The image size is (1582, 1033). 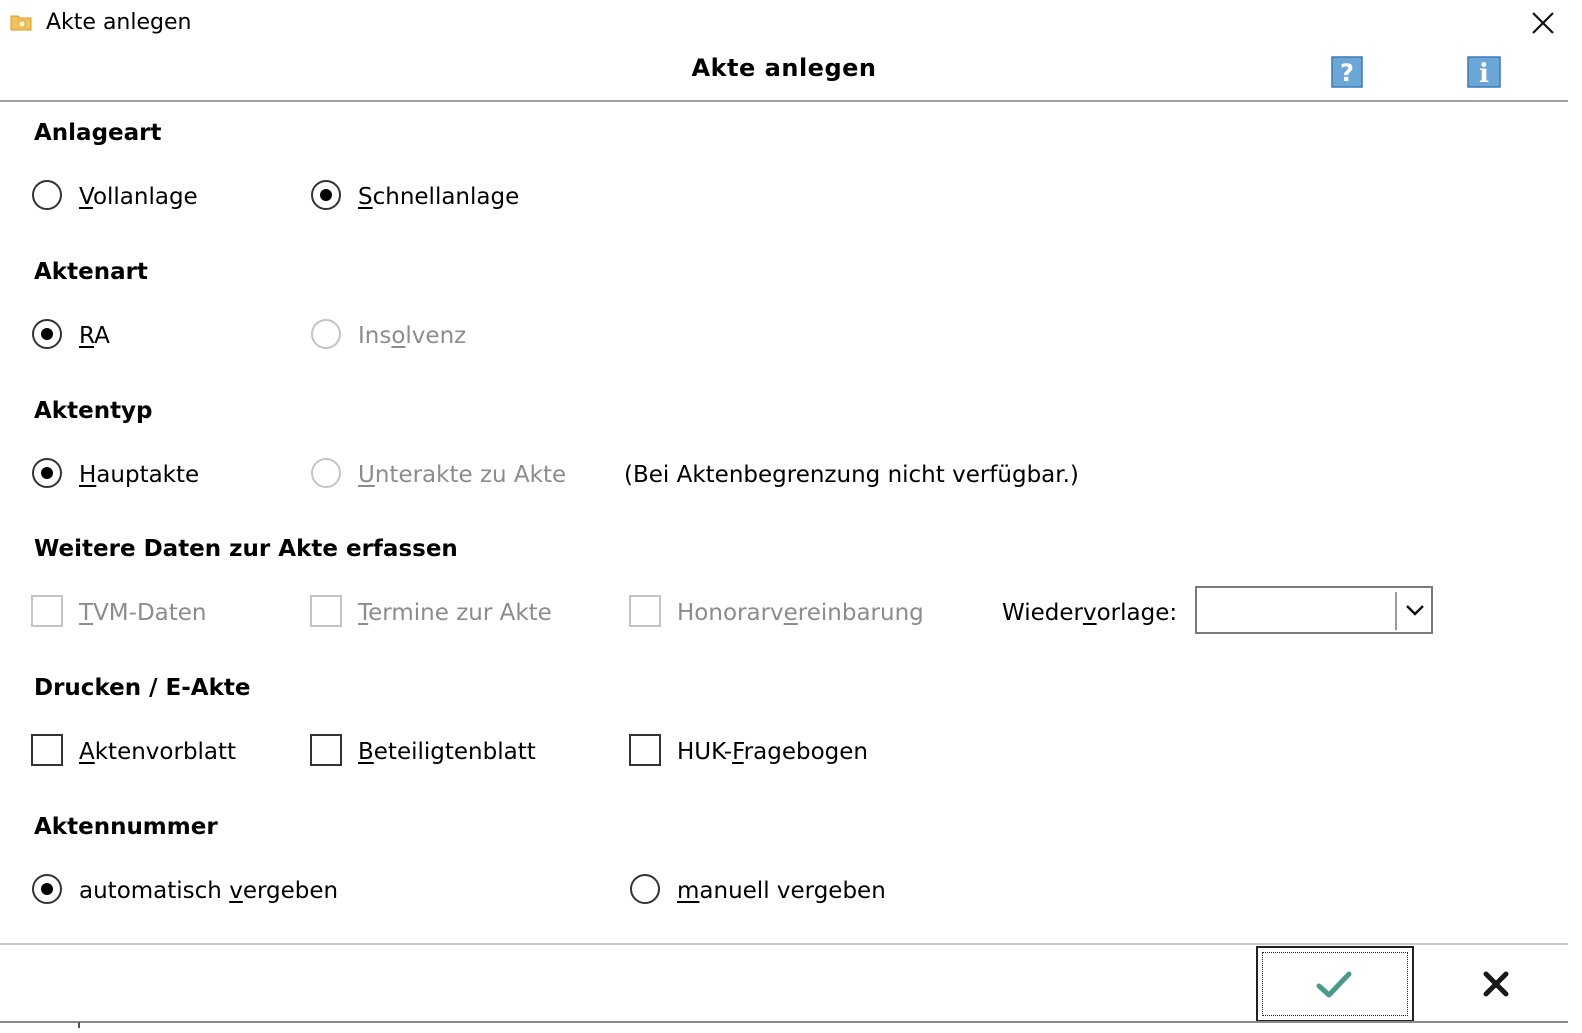 I want to click on label-schnellanlage: Schnellanlage, so click(x=438, y=197).